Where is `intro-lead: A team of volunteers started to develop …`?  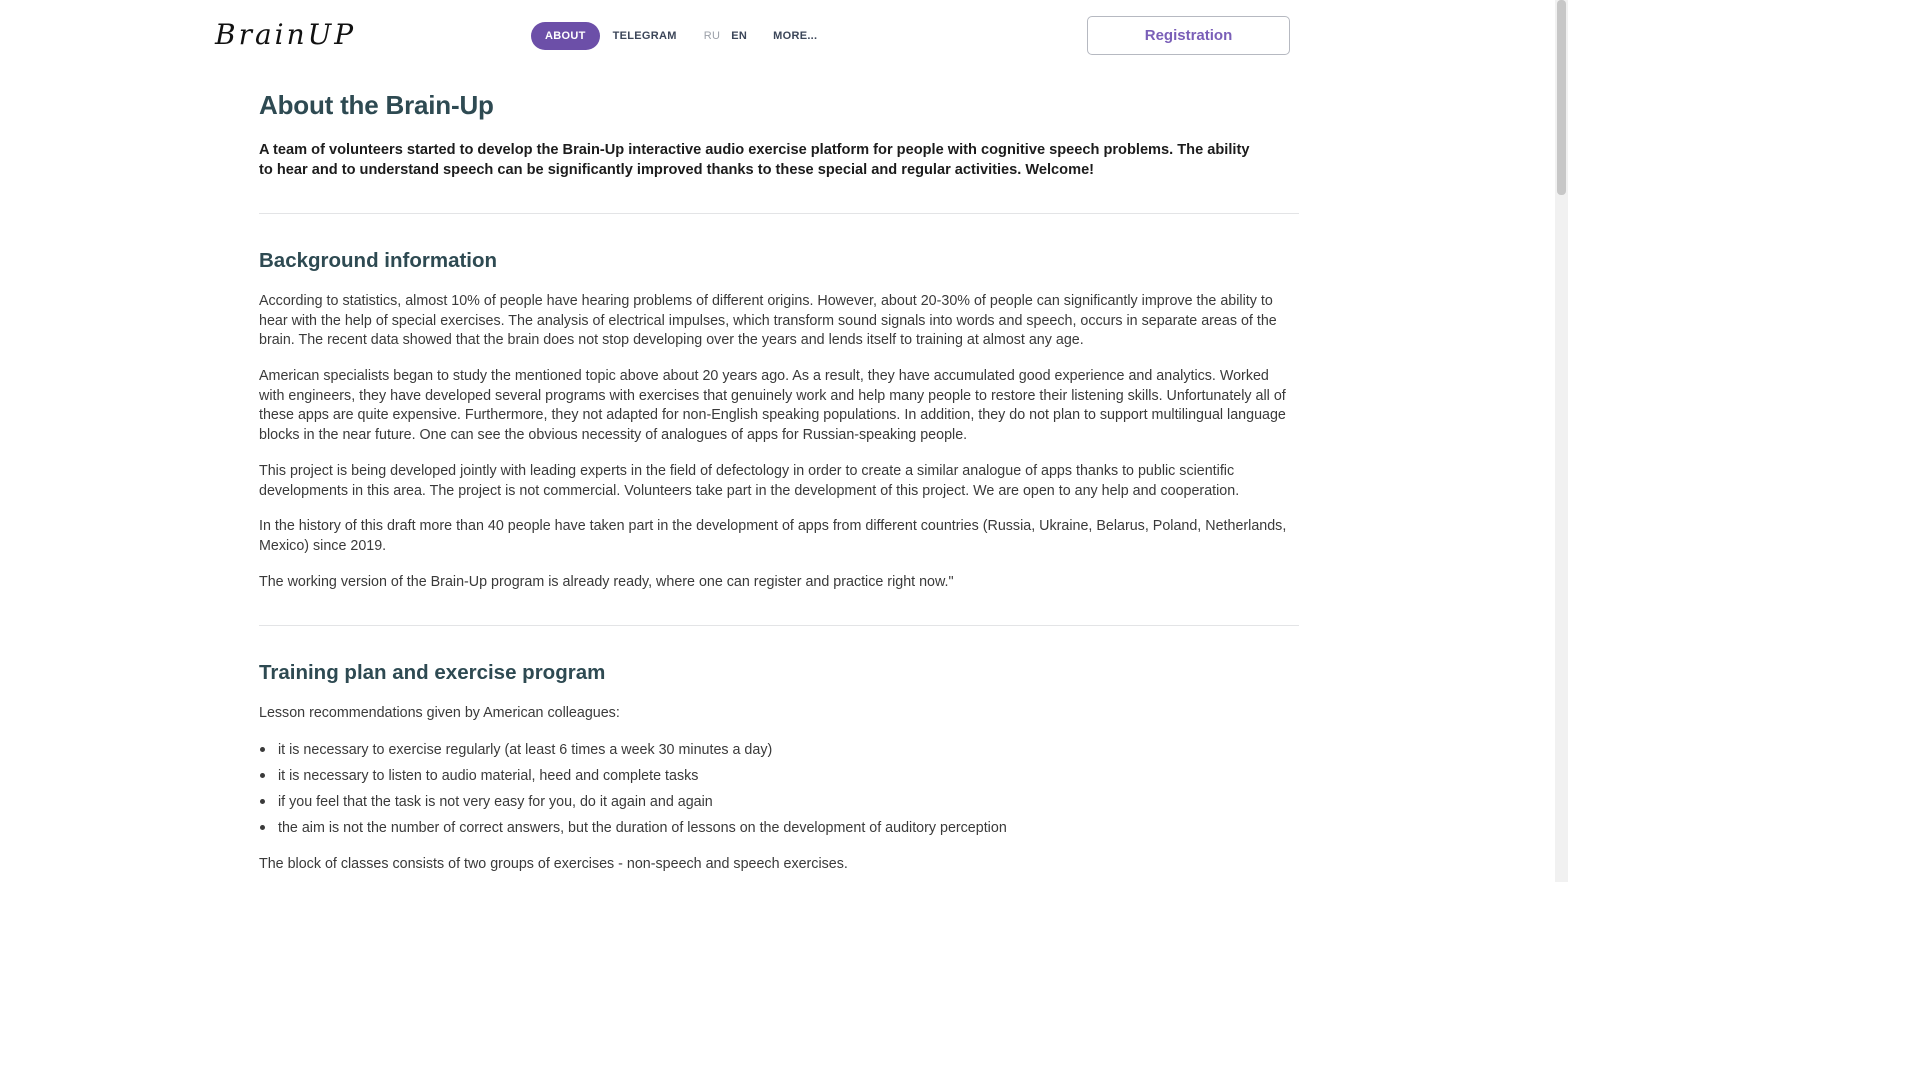
intro-lead: A team of volunteers started to develop … is located at coordinates (754, 160).